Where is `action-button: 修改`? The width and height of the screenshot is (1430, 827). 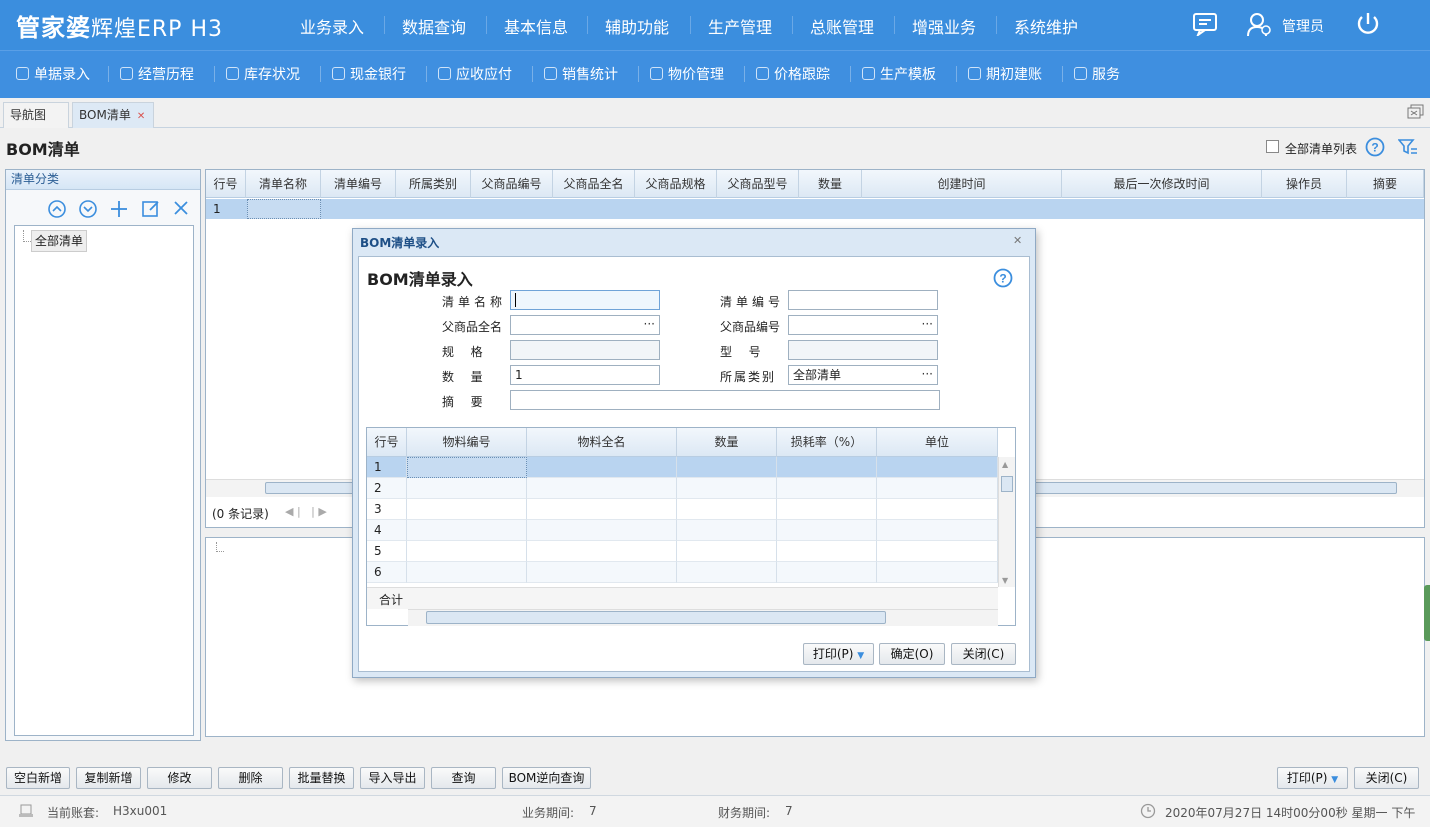 action-button: 修改 is located at coordinates (179, 778).